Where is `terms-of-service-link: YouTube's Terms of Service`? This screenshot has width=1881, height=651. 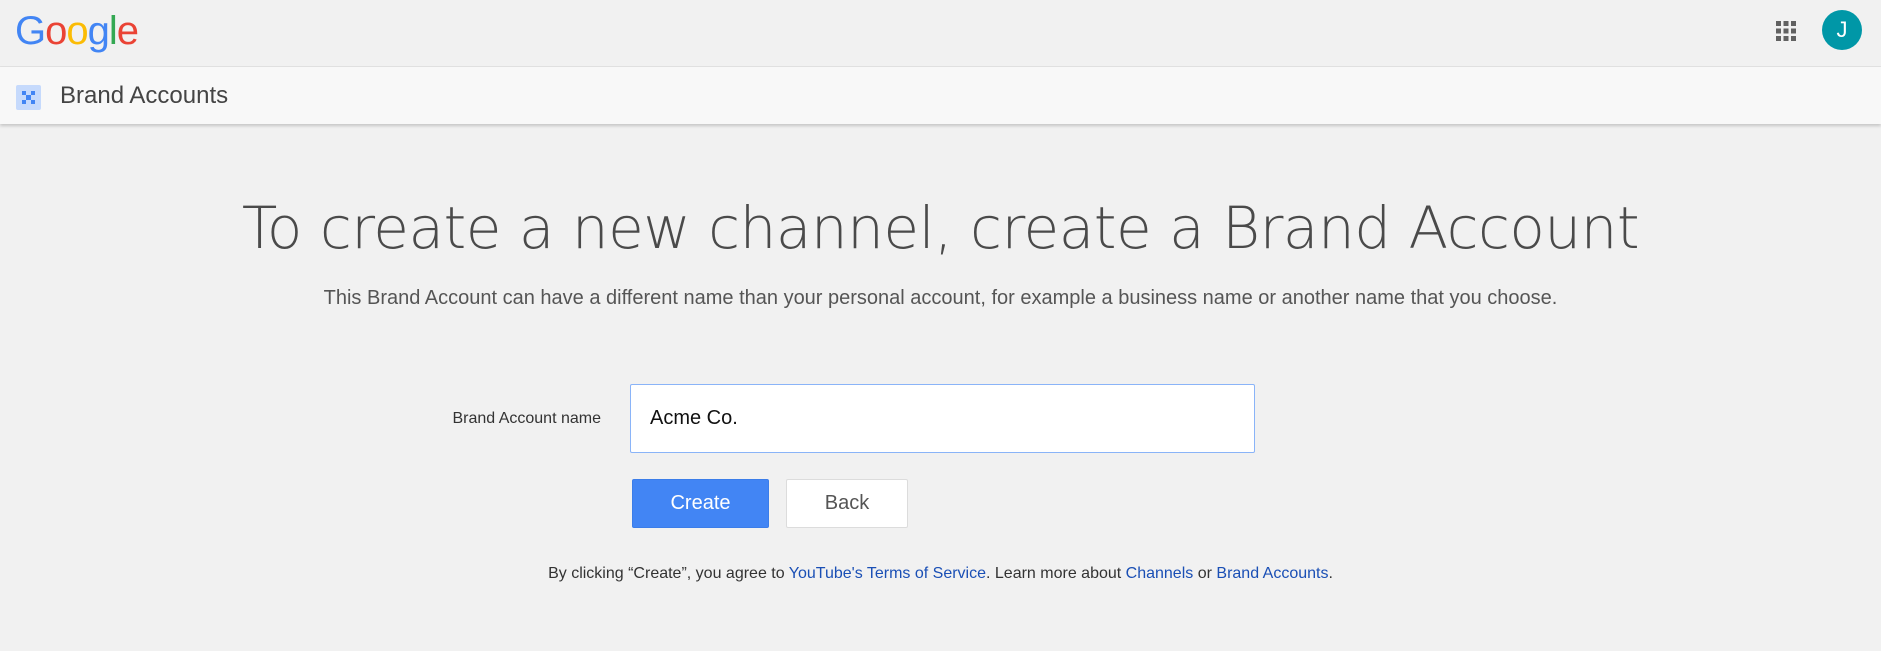
terms-of-service-link: YouTube's Terms of Service is located at coordinates (887, 573).